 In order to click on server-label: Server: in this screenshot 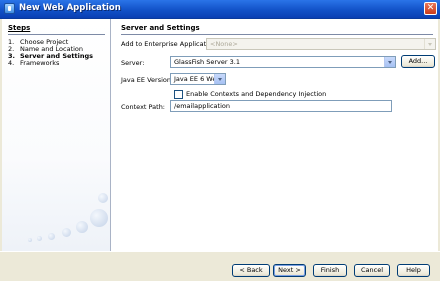, I will do `click(133, 63)`.